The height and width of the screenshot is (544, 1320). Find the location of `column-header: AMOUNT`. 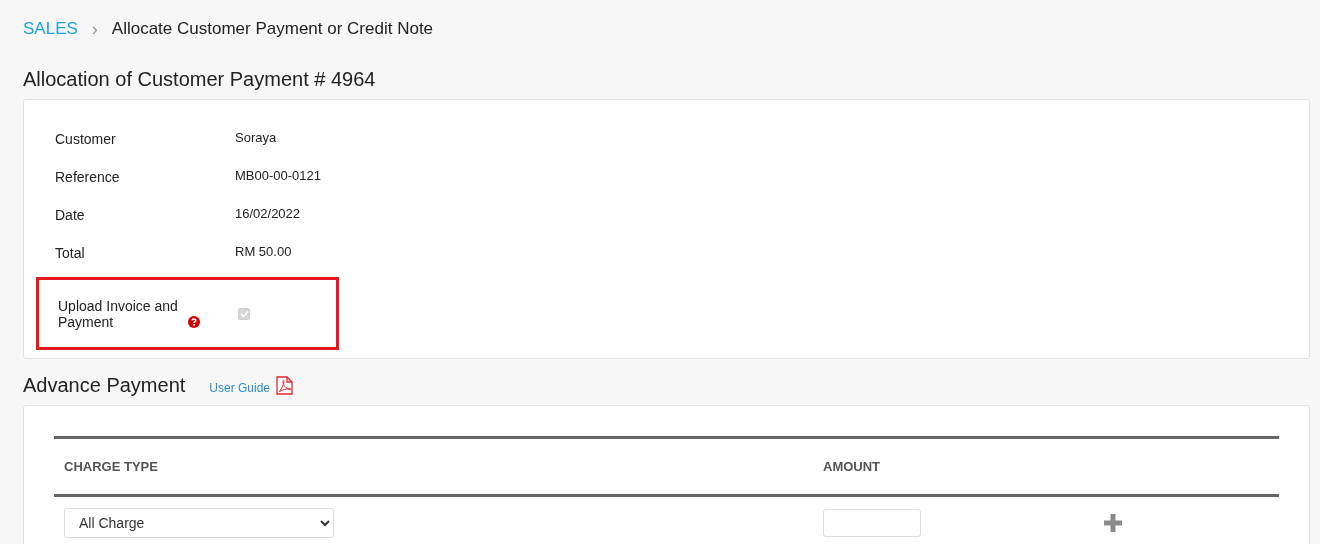

column-header: AMOUNT is located at coordinates (852, 466).